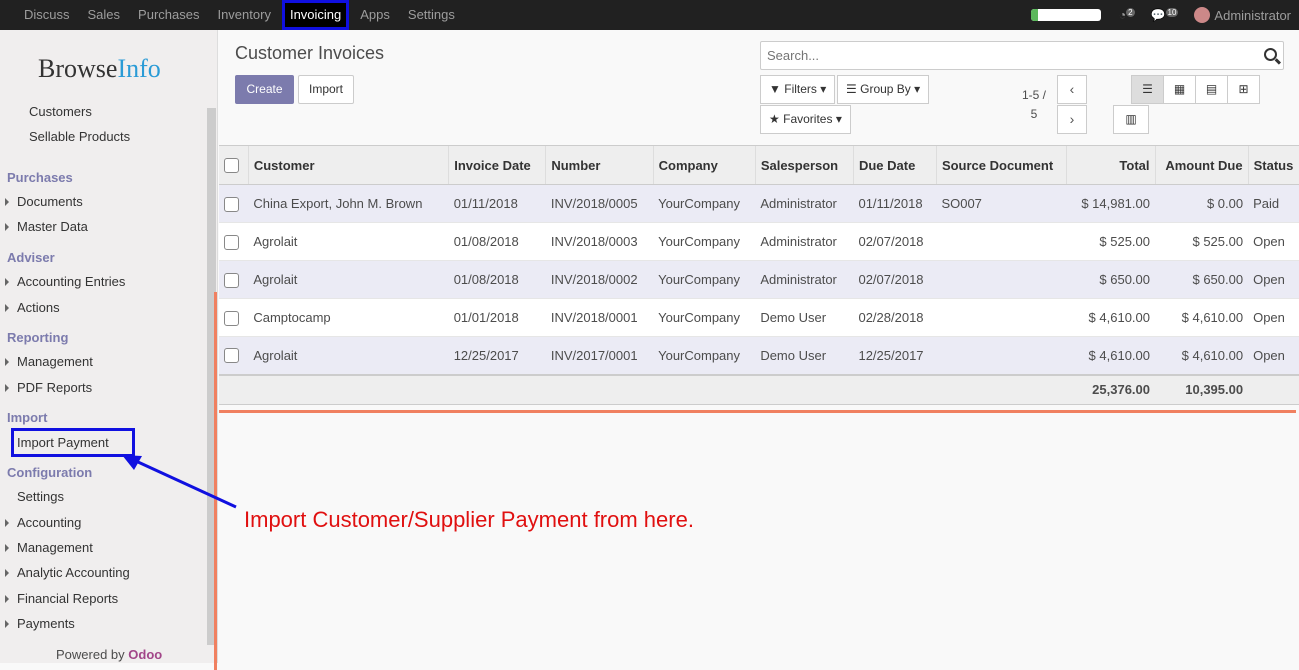 The width and height of the screenshot is (1299, 670). What do you see at coordinates (73, 442) in the screenshot?
I see `highlight-box` at bounding box center [73, 442].